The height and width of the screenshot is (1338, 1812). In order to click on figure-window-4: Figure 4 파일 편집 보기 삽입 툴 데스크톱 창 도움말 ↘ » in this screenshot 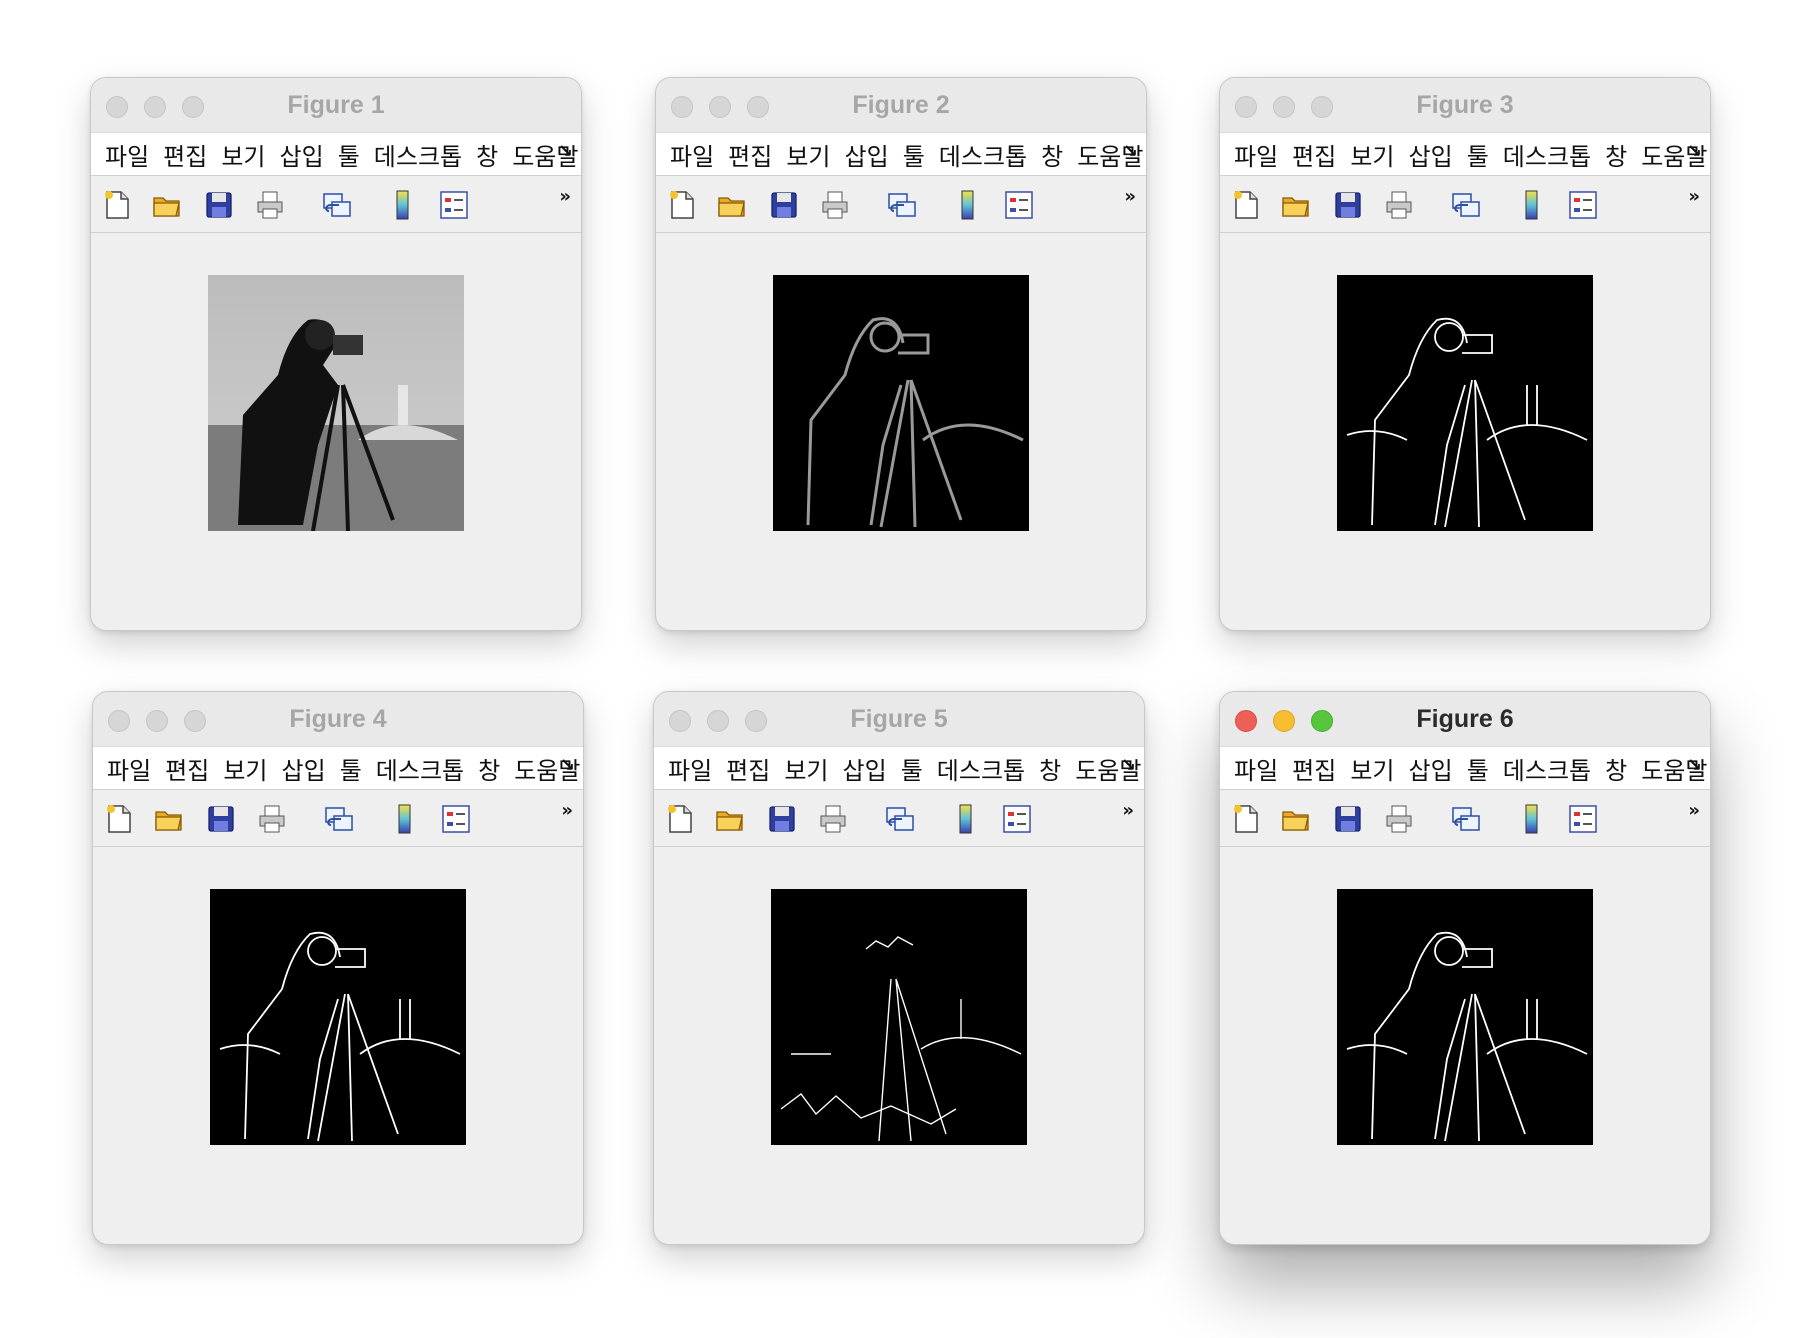, I will do `click(338, 968)`.